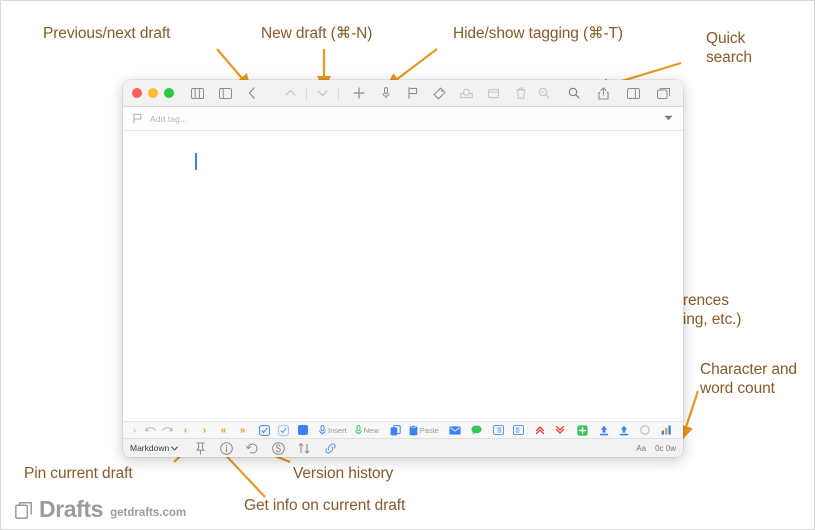 This screenshot has width=815, height=530. I want to click on redo-icon, so click(166, 430).